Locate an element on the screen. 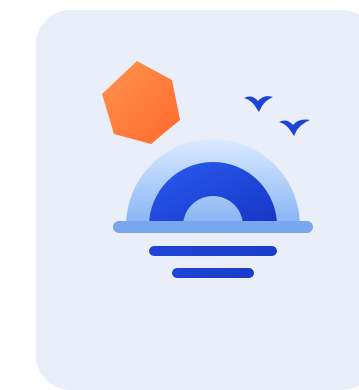 The height and width of the screenshot is (390, 359). horizon-bar is located at coordinates (213, 227).